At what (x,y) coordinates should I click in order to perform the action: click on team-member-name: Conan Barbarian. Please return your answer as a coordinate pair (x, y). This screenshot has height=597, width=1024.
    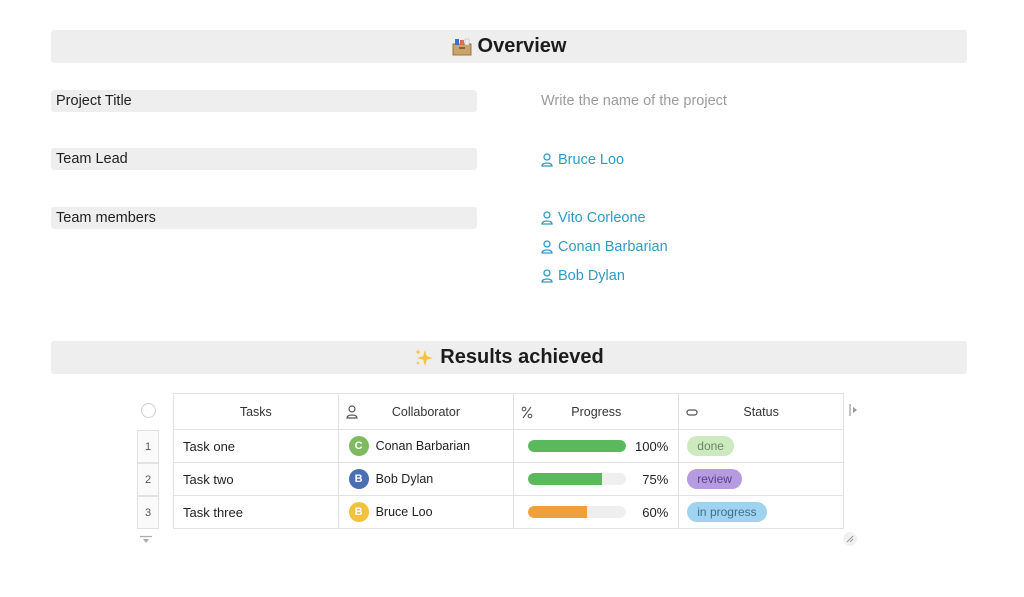
    Looking at the image, I should click on (613, 247).